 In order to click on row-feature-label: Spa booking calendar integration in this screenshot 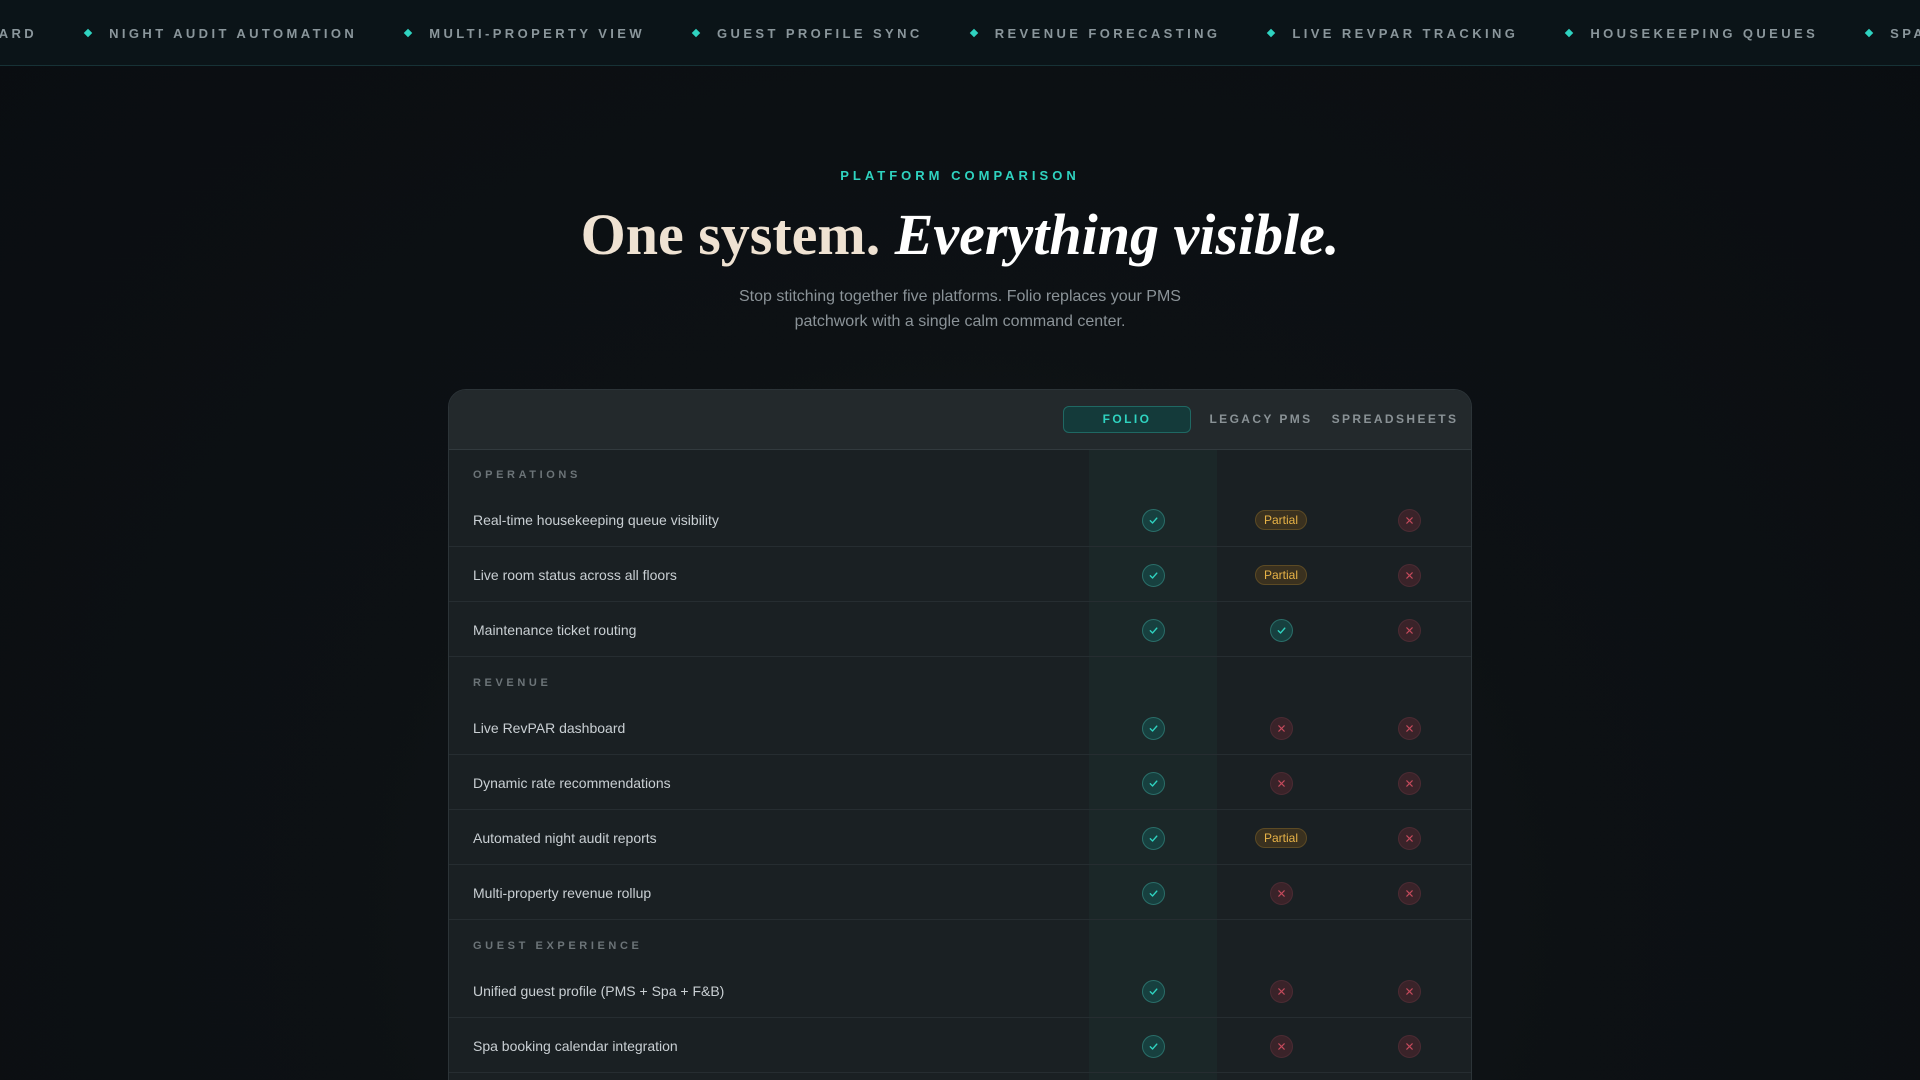, I will do `click(575, 1046)`.